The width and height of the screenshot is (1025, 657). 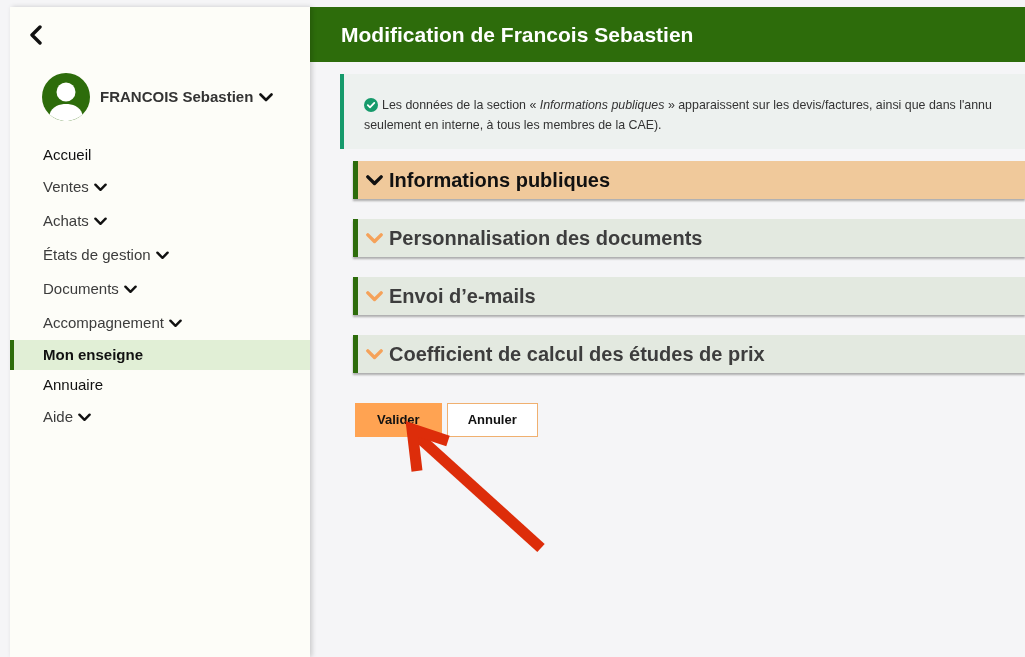 What do you see at coordinates (517, 34) in the screenshot?
I see `page-title: Modification de Francois Sebastien` at bounding box center [517, 34].